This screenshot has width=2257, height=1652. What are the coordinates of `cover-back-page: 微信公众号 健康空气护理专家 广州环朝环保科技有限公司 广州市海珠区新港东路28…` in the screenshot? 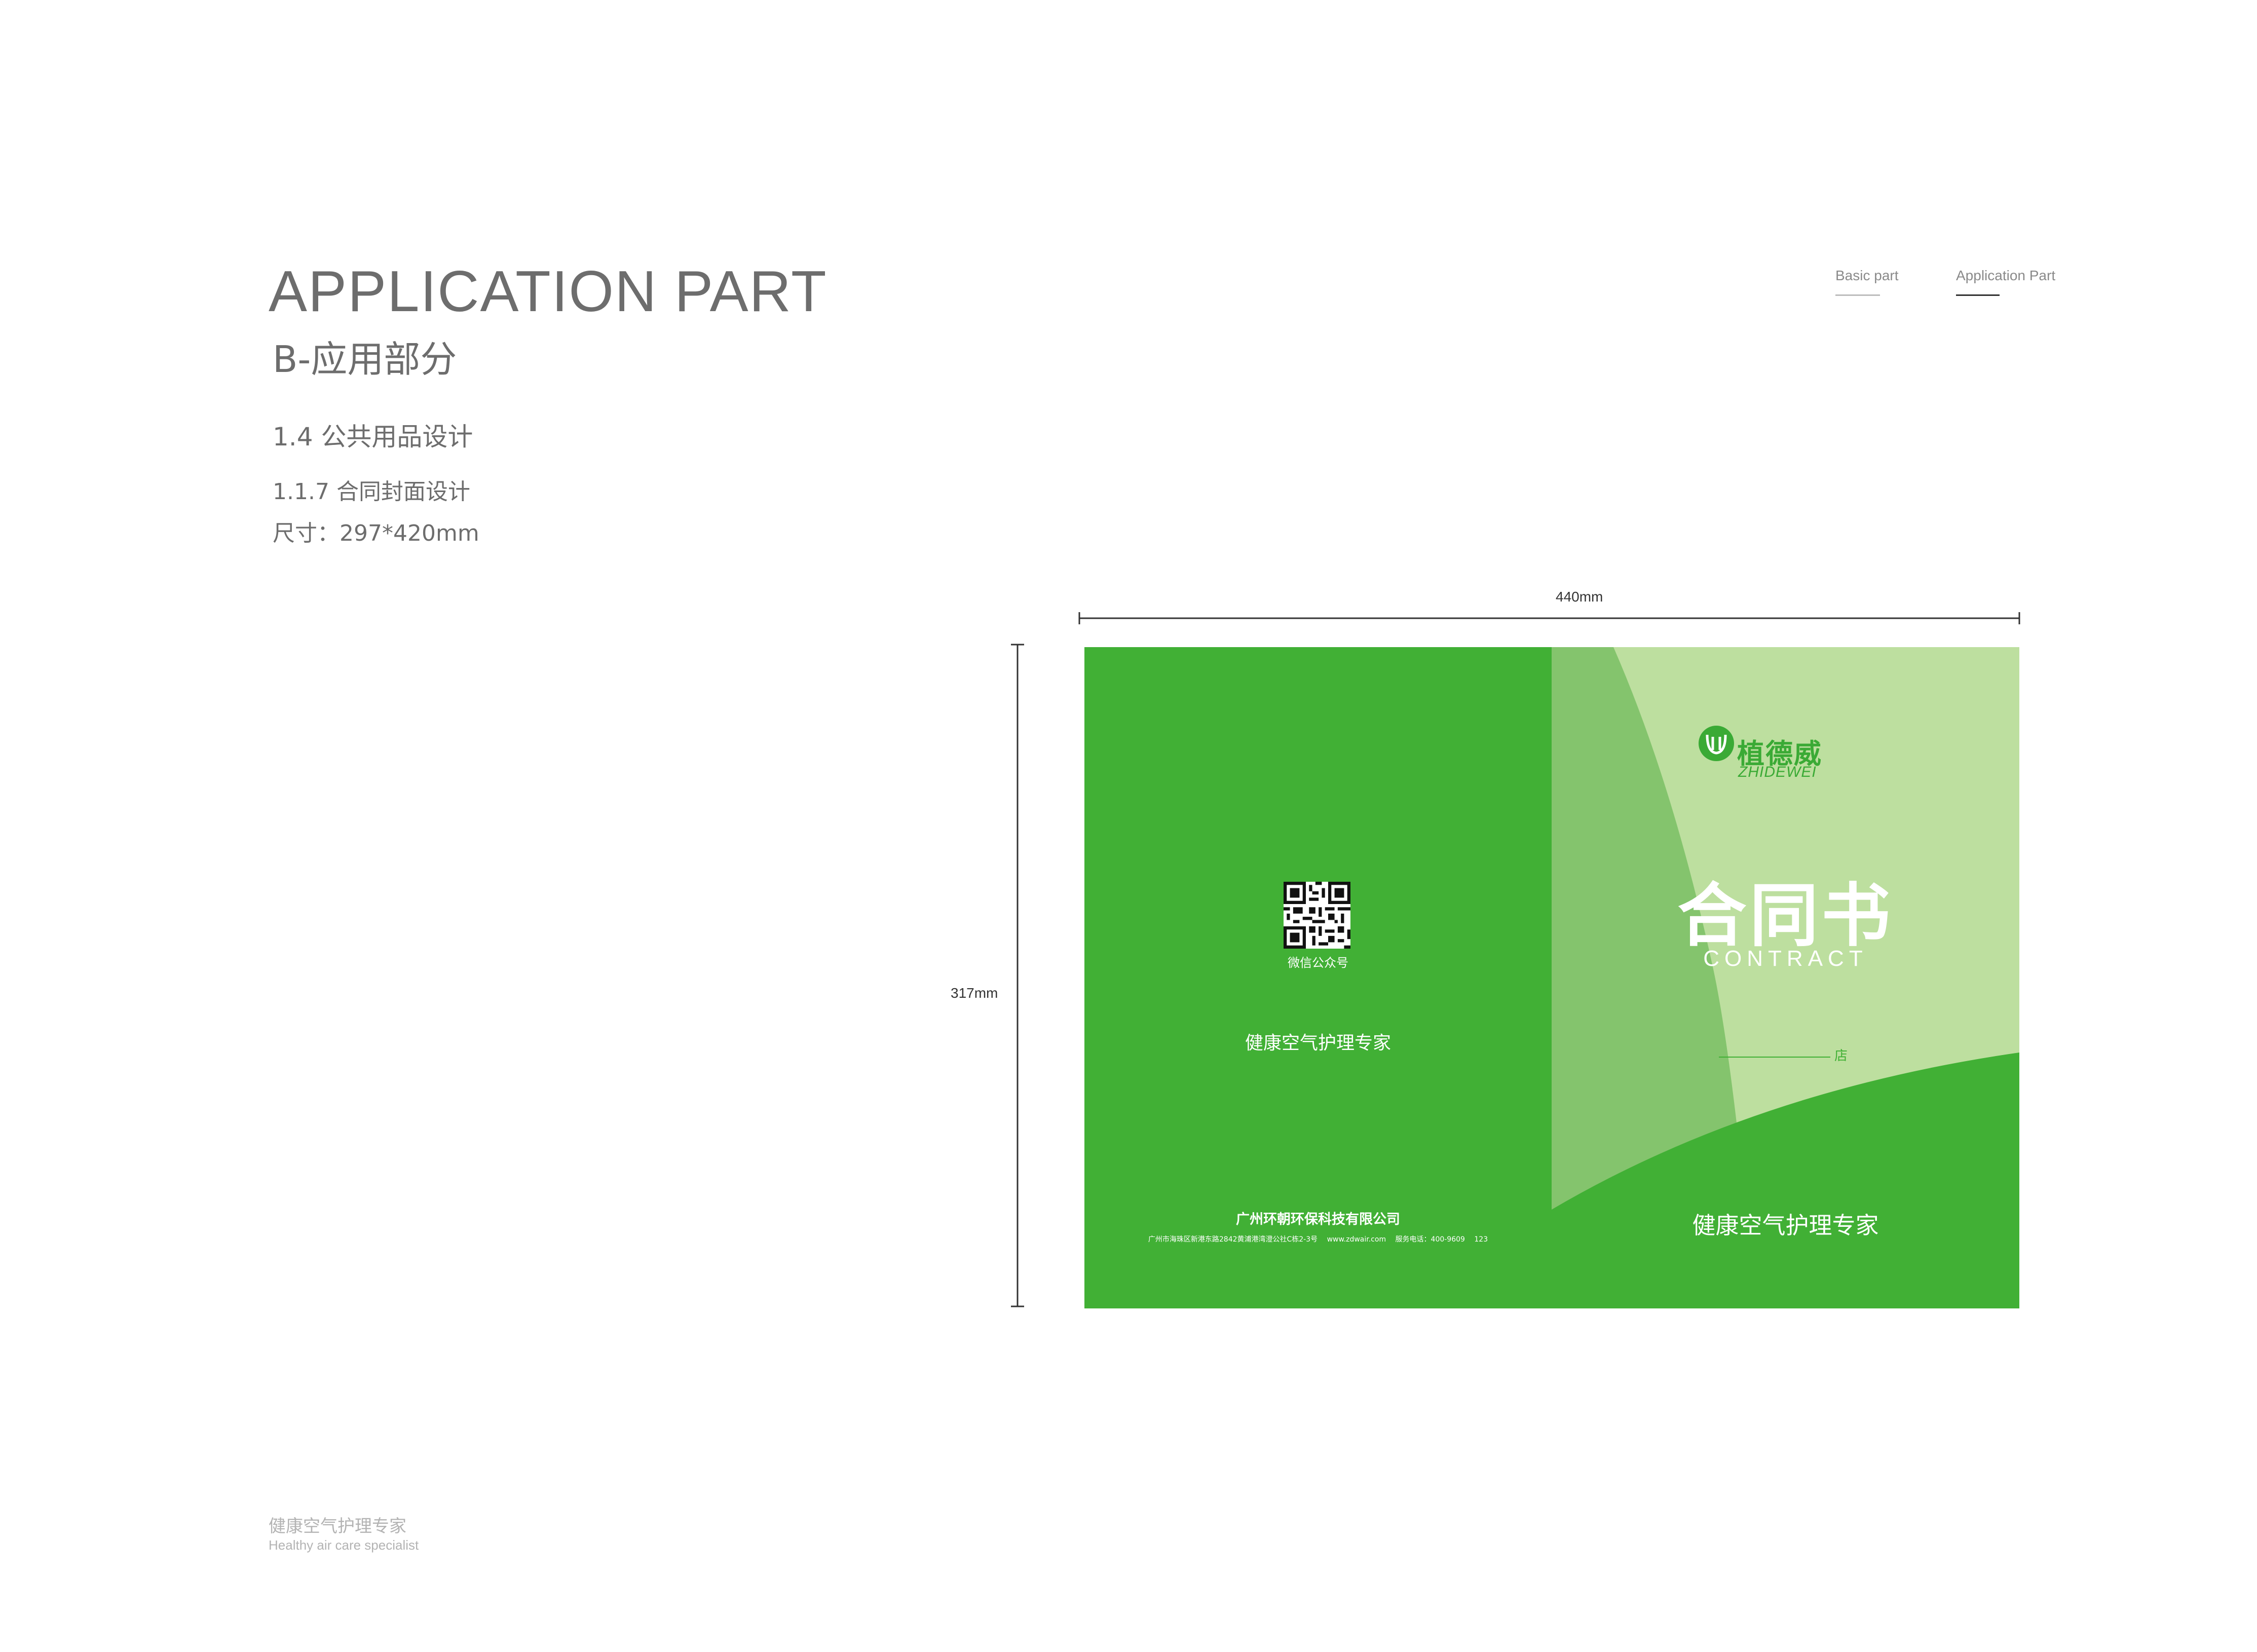 It's located at (1318, 977).